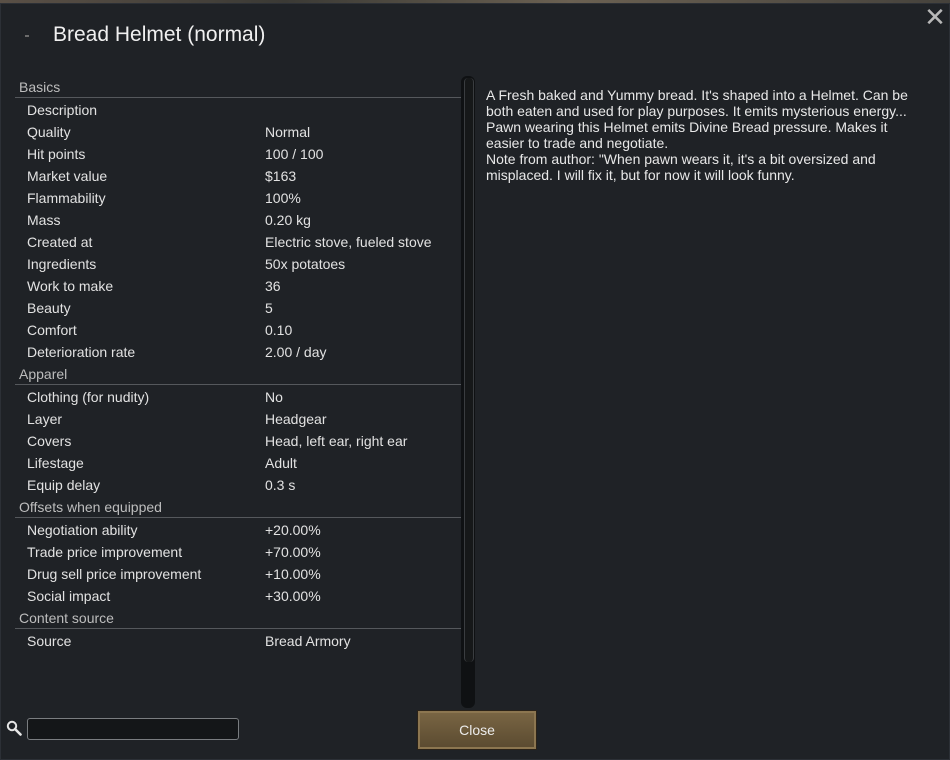  I want to click on stat-label: Negotiation ability, so click(82, 530).